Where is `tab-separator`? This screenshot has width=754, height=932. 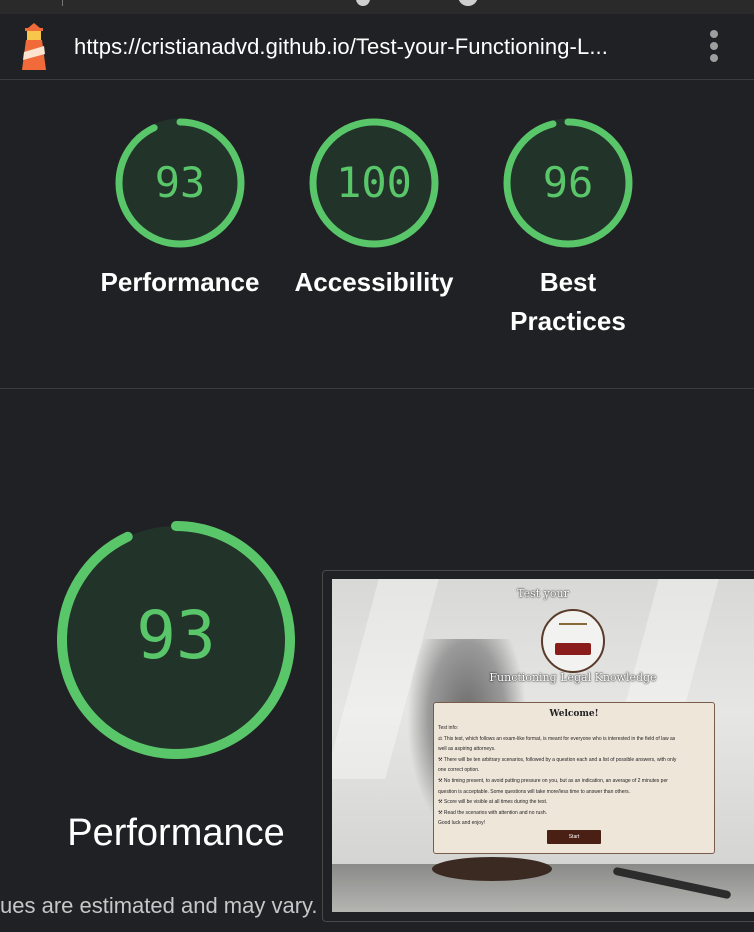
tab-separator is located at coordinates (62, 3).